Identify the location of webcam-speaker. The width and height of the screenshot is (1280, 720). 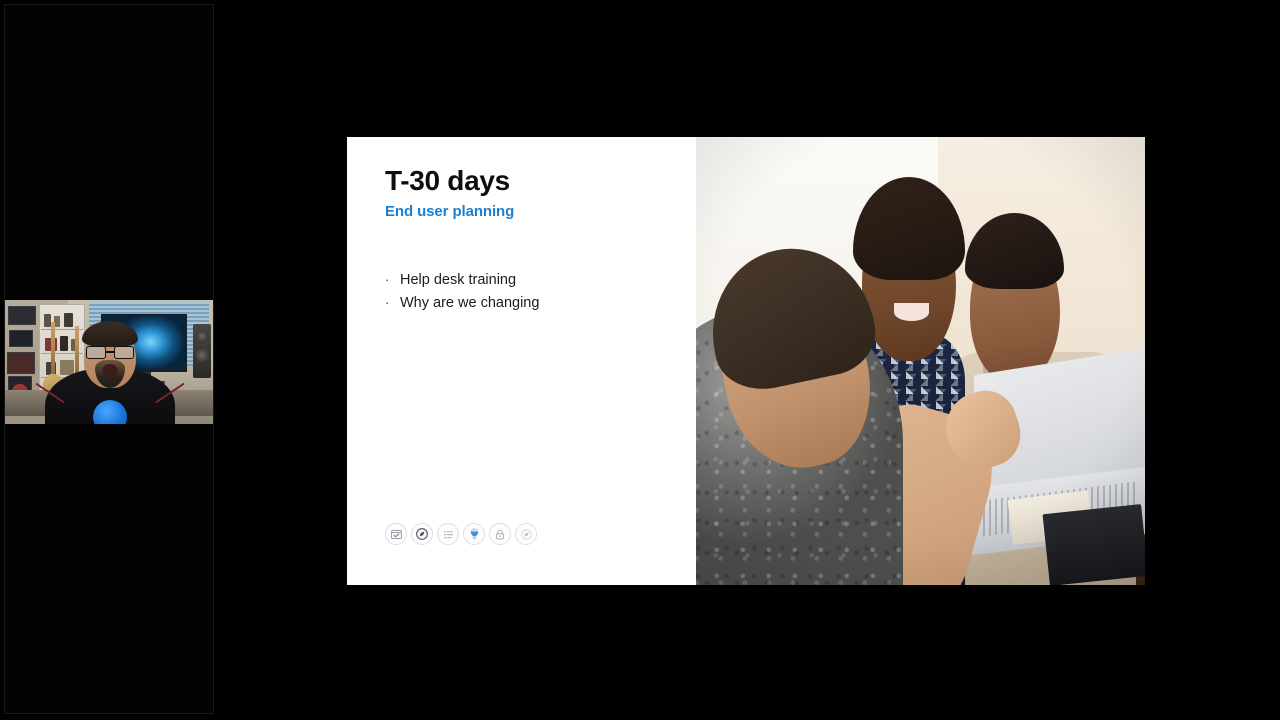
(202, 351).